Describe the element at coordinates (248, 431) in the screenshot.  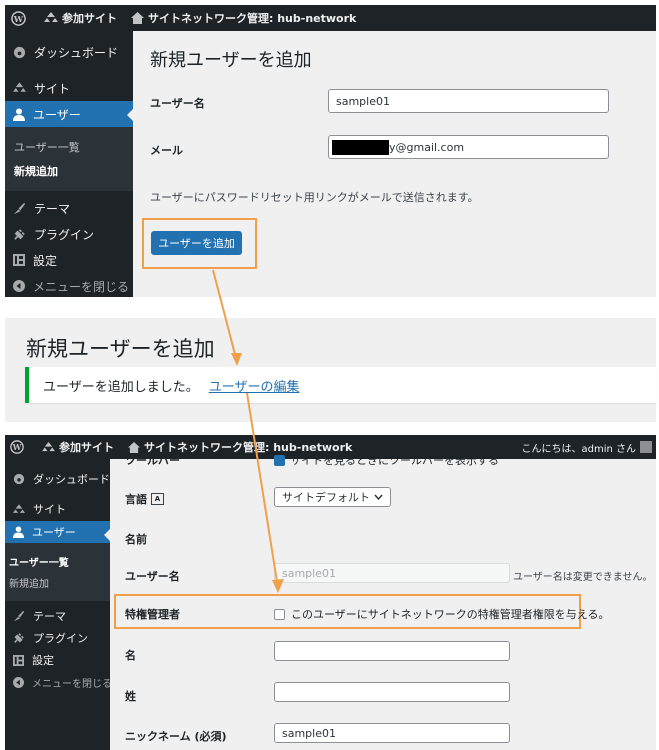
I see `annotation-arrows` at that location.